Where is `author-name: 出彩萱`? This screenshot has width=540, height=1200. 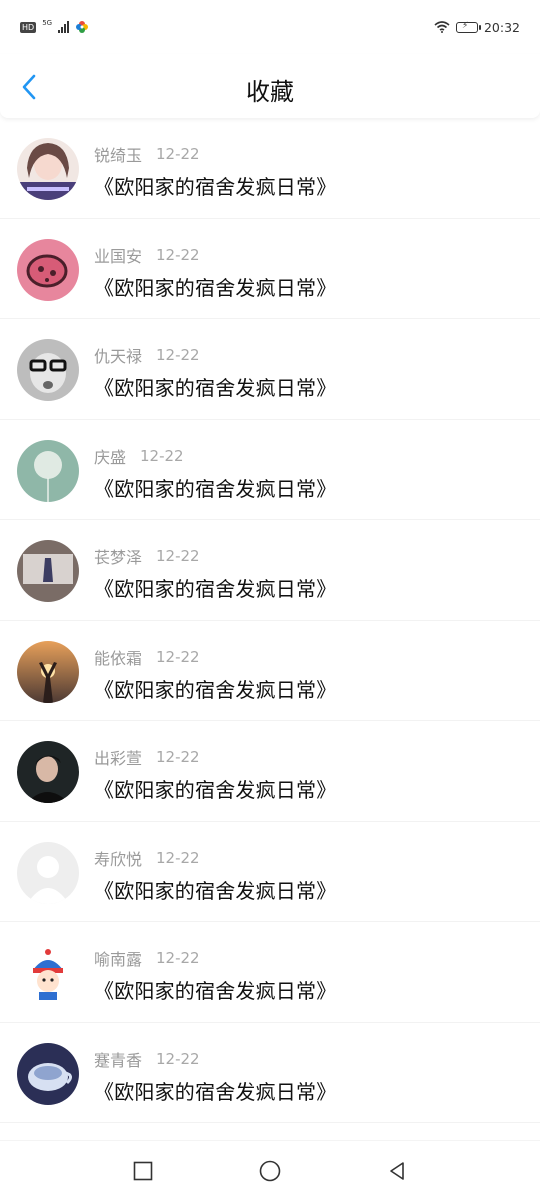
author-name: 出彩萱 is located at coordinates (118, 758).